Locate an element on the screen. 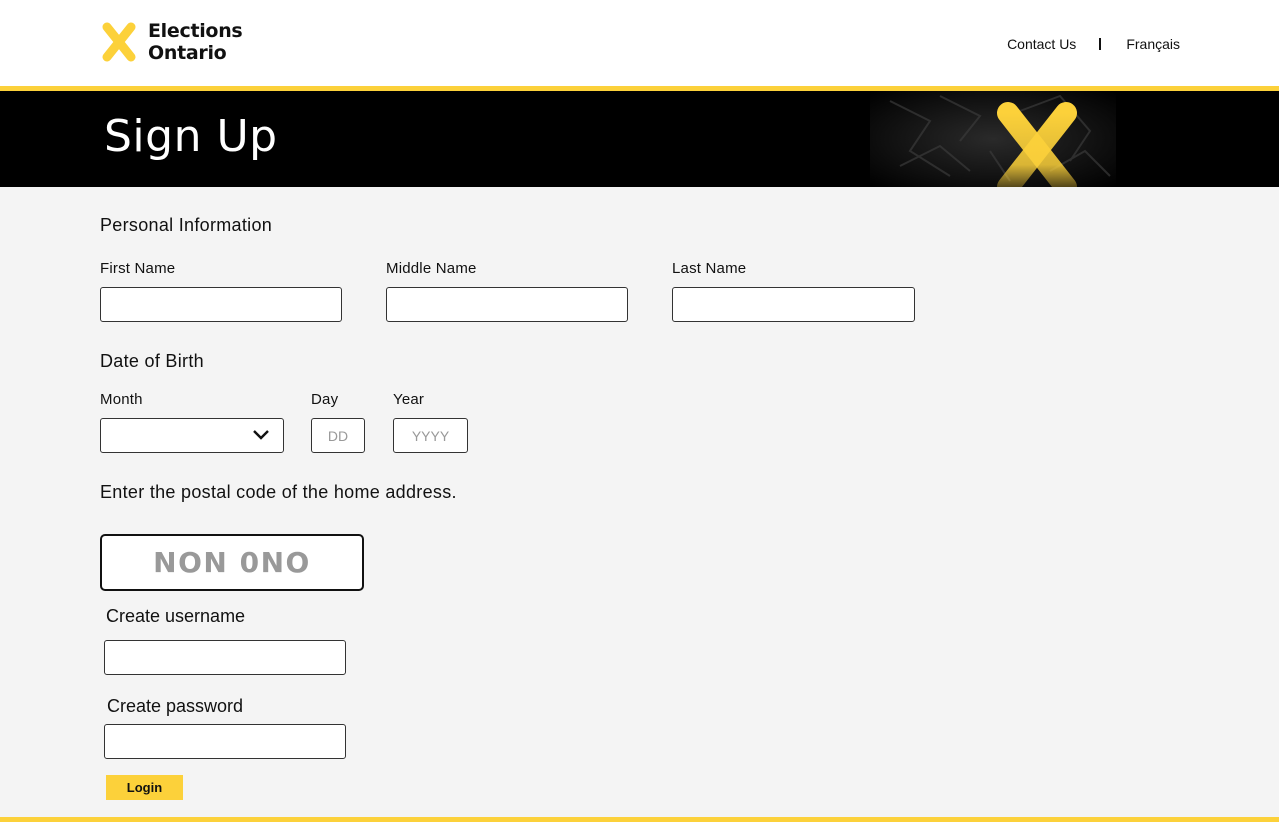 The image size is (1279, 824). month-label: Month is located at coordinates (121, 399).